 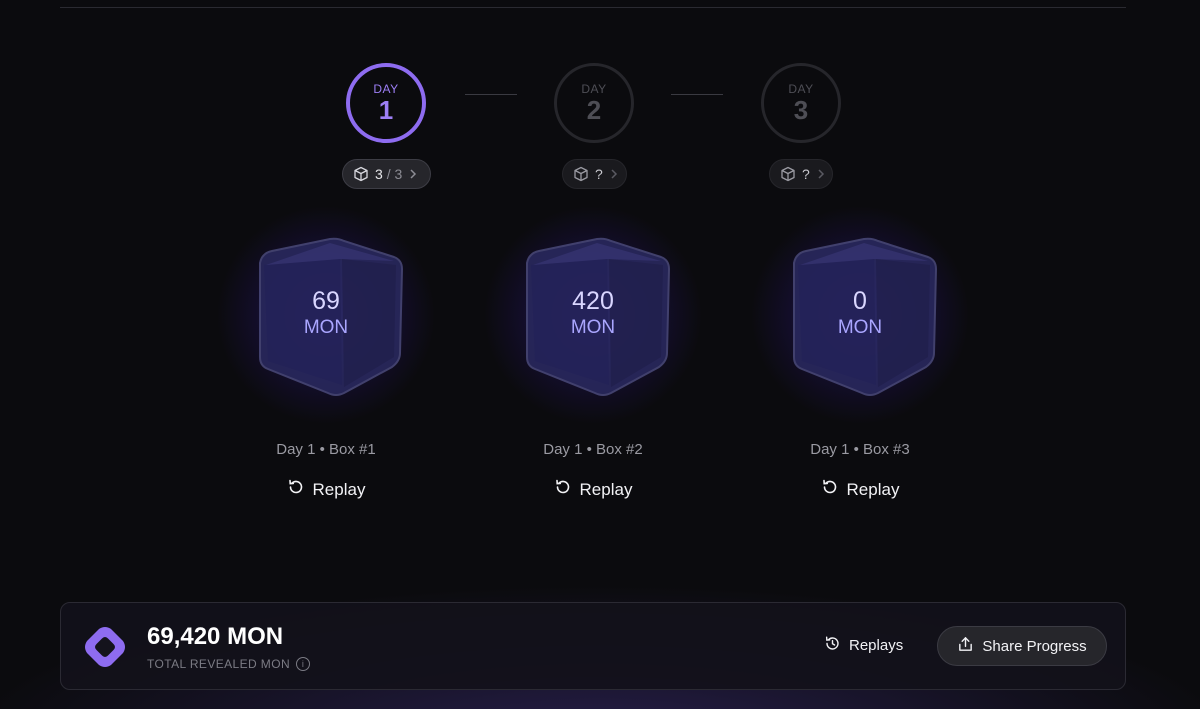 What do you see at coordinates (876, 645) in the screenshot?
I see `replays-label: Replays` at bounding box center [876, 645].